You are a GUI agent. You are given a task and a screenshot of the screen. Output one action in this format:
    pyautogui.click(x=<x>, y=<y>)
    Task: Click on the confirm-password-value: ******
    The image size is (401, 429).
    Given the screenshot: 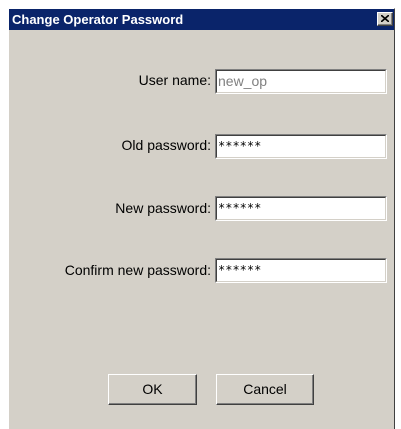 What is the action you would take?
    pyautogui.click(x=301, y=270)
    